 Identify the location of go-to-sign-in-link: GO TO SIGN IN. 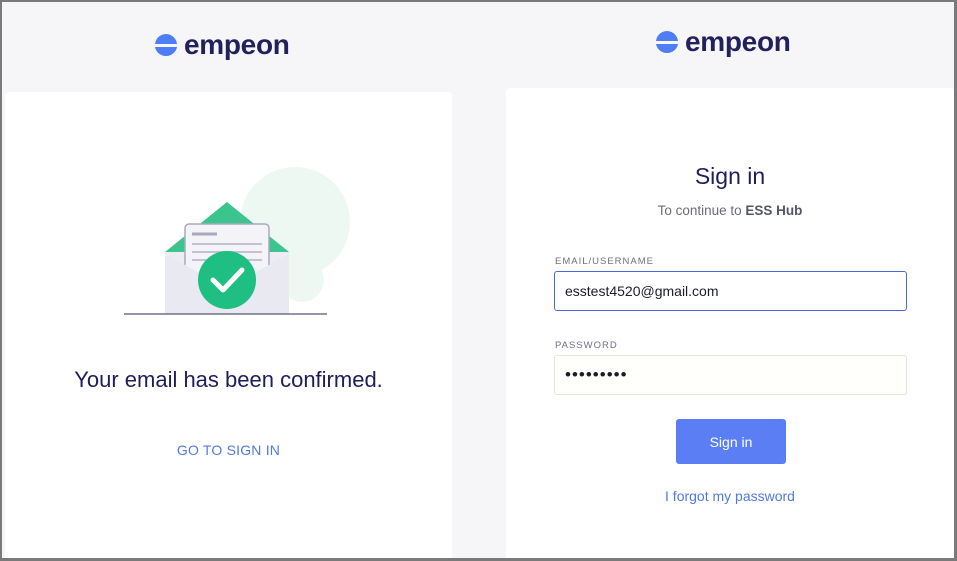
(228, 450).